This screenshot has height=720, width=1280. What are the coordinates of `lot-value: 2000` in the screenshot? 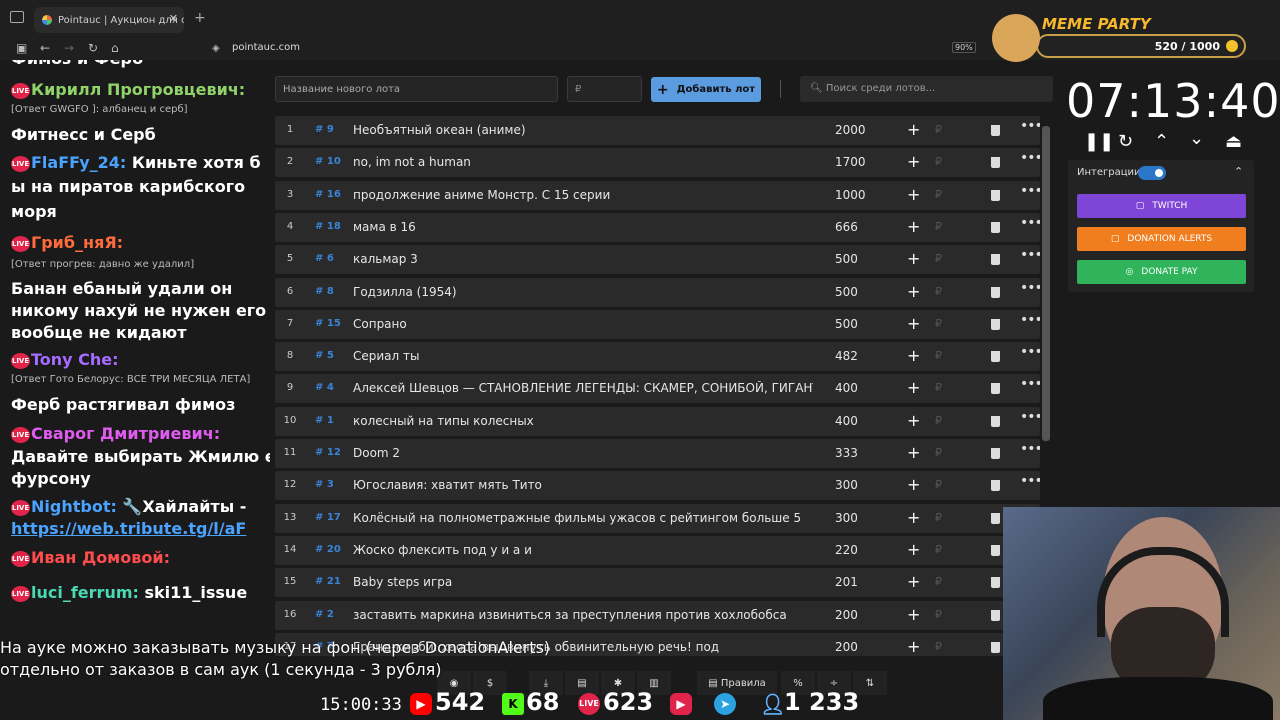 It's located at (850, 130).